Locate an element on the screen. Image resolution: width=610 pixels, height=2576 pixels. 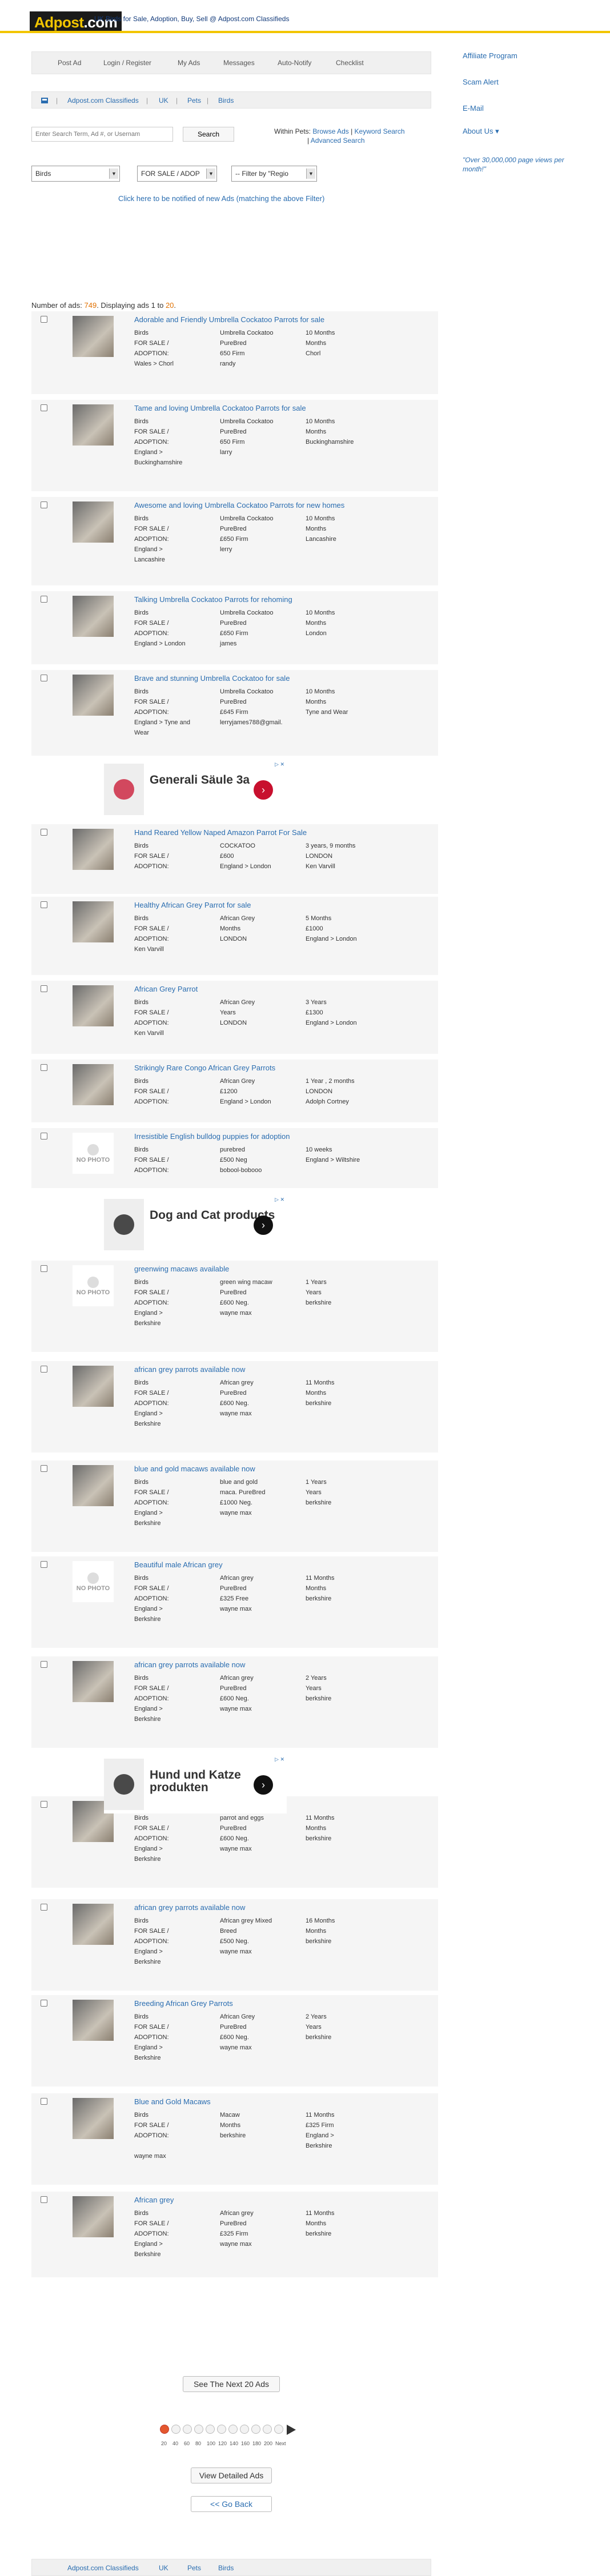
keyword-search-link: Keyword Search is located at coordinates (380, 131).